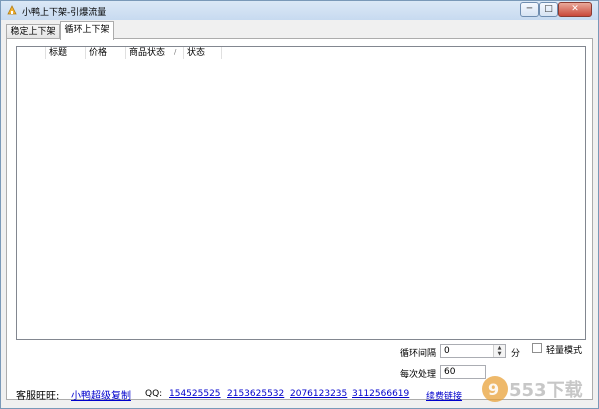 This screenshot has width=599, height=409. I want to click on svg-text: 553下载, so click(546, 390).